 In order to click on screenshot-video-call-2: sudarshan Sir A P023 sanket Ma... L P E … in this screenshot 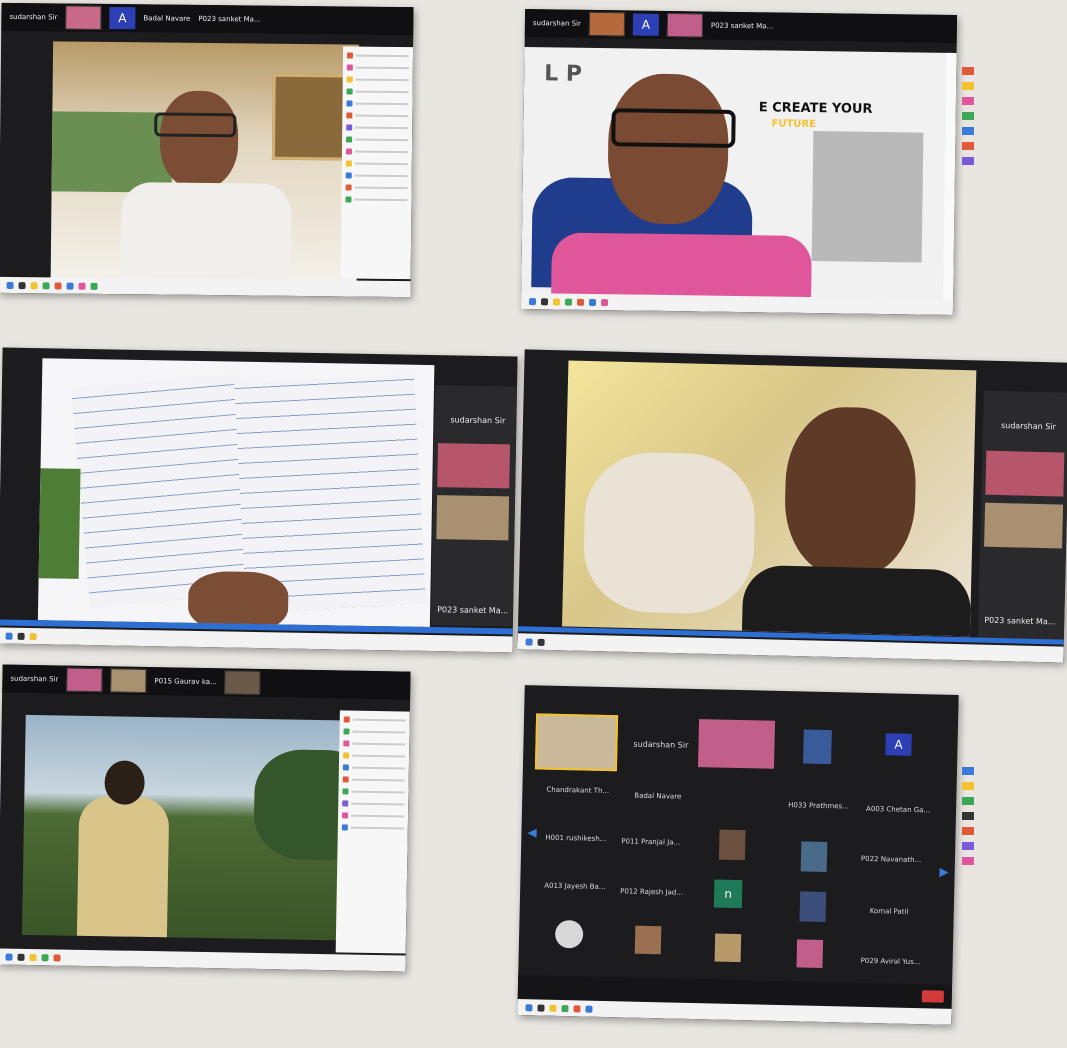, I will do `click(739, 162)`.